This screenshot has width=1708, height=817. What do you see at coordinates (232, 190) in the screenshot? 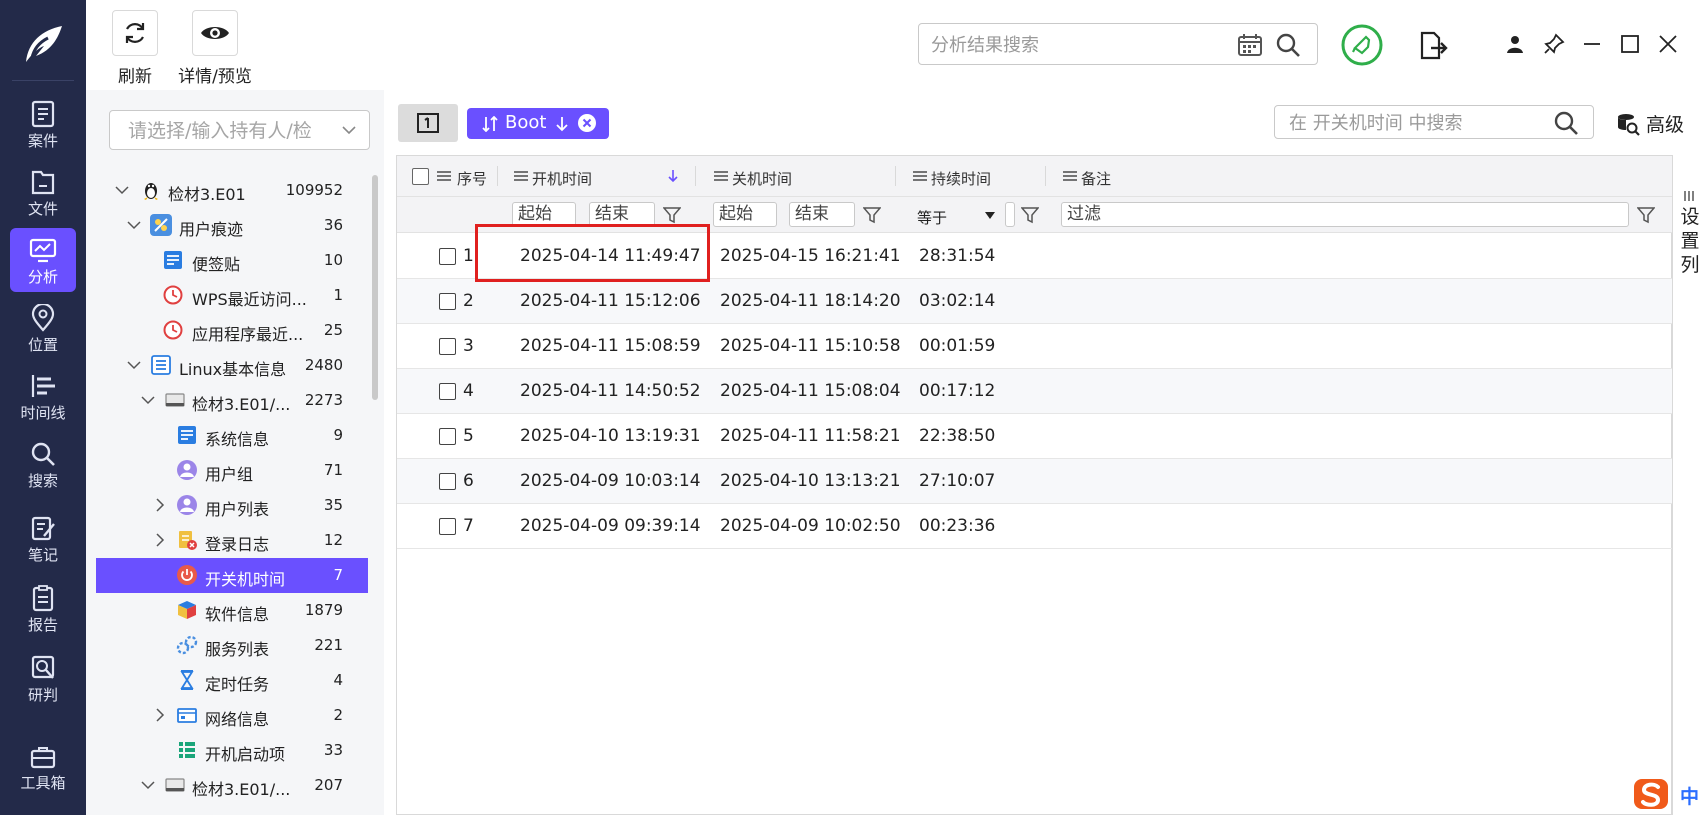
I see `tree-item-evidence-root: 检材3.E01 109952` at bounding box center [232, 190].